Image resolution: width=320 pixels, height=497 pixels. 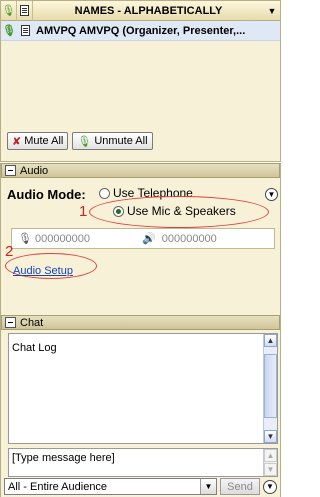 I want to click on chat-log-scrollbar: ▲ ▼, so click(x=270, y=388).